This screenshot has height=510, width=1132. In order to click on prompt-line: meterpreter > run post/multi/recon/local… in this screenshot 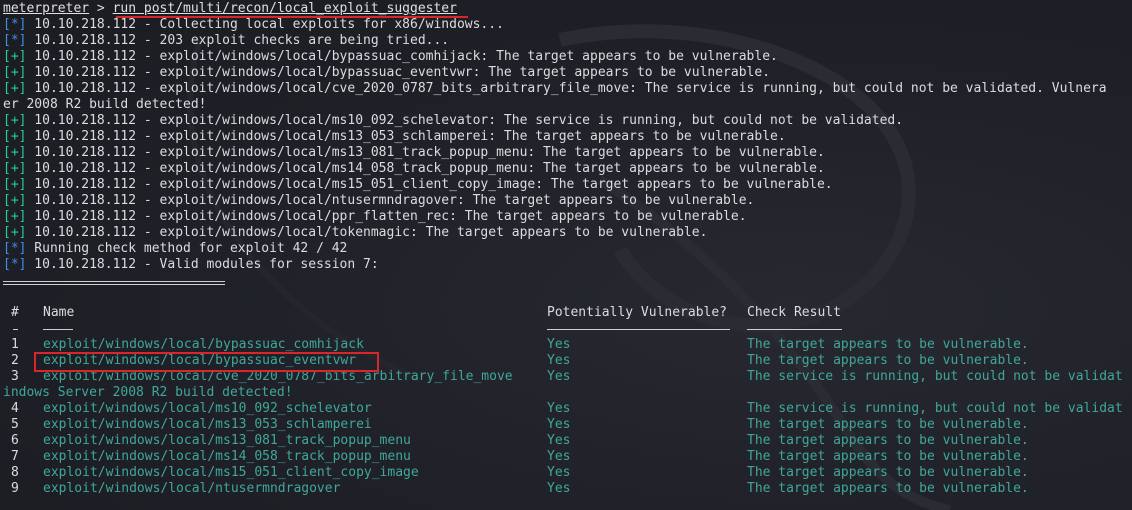, I will do `click(230, 9)`.